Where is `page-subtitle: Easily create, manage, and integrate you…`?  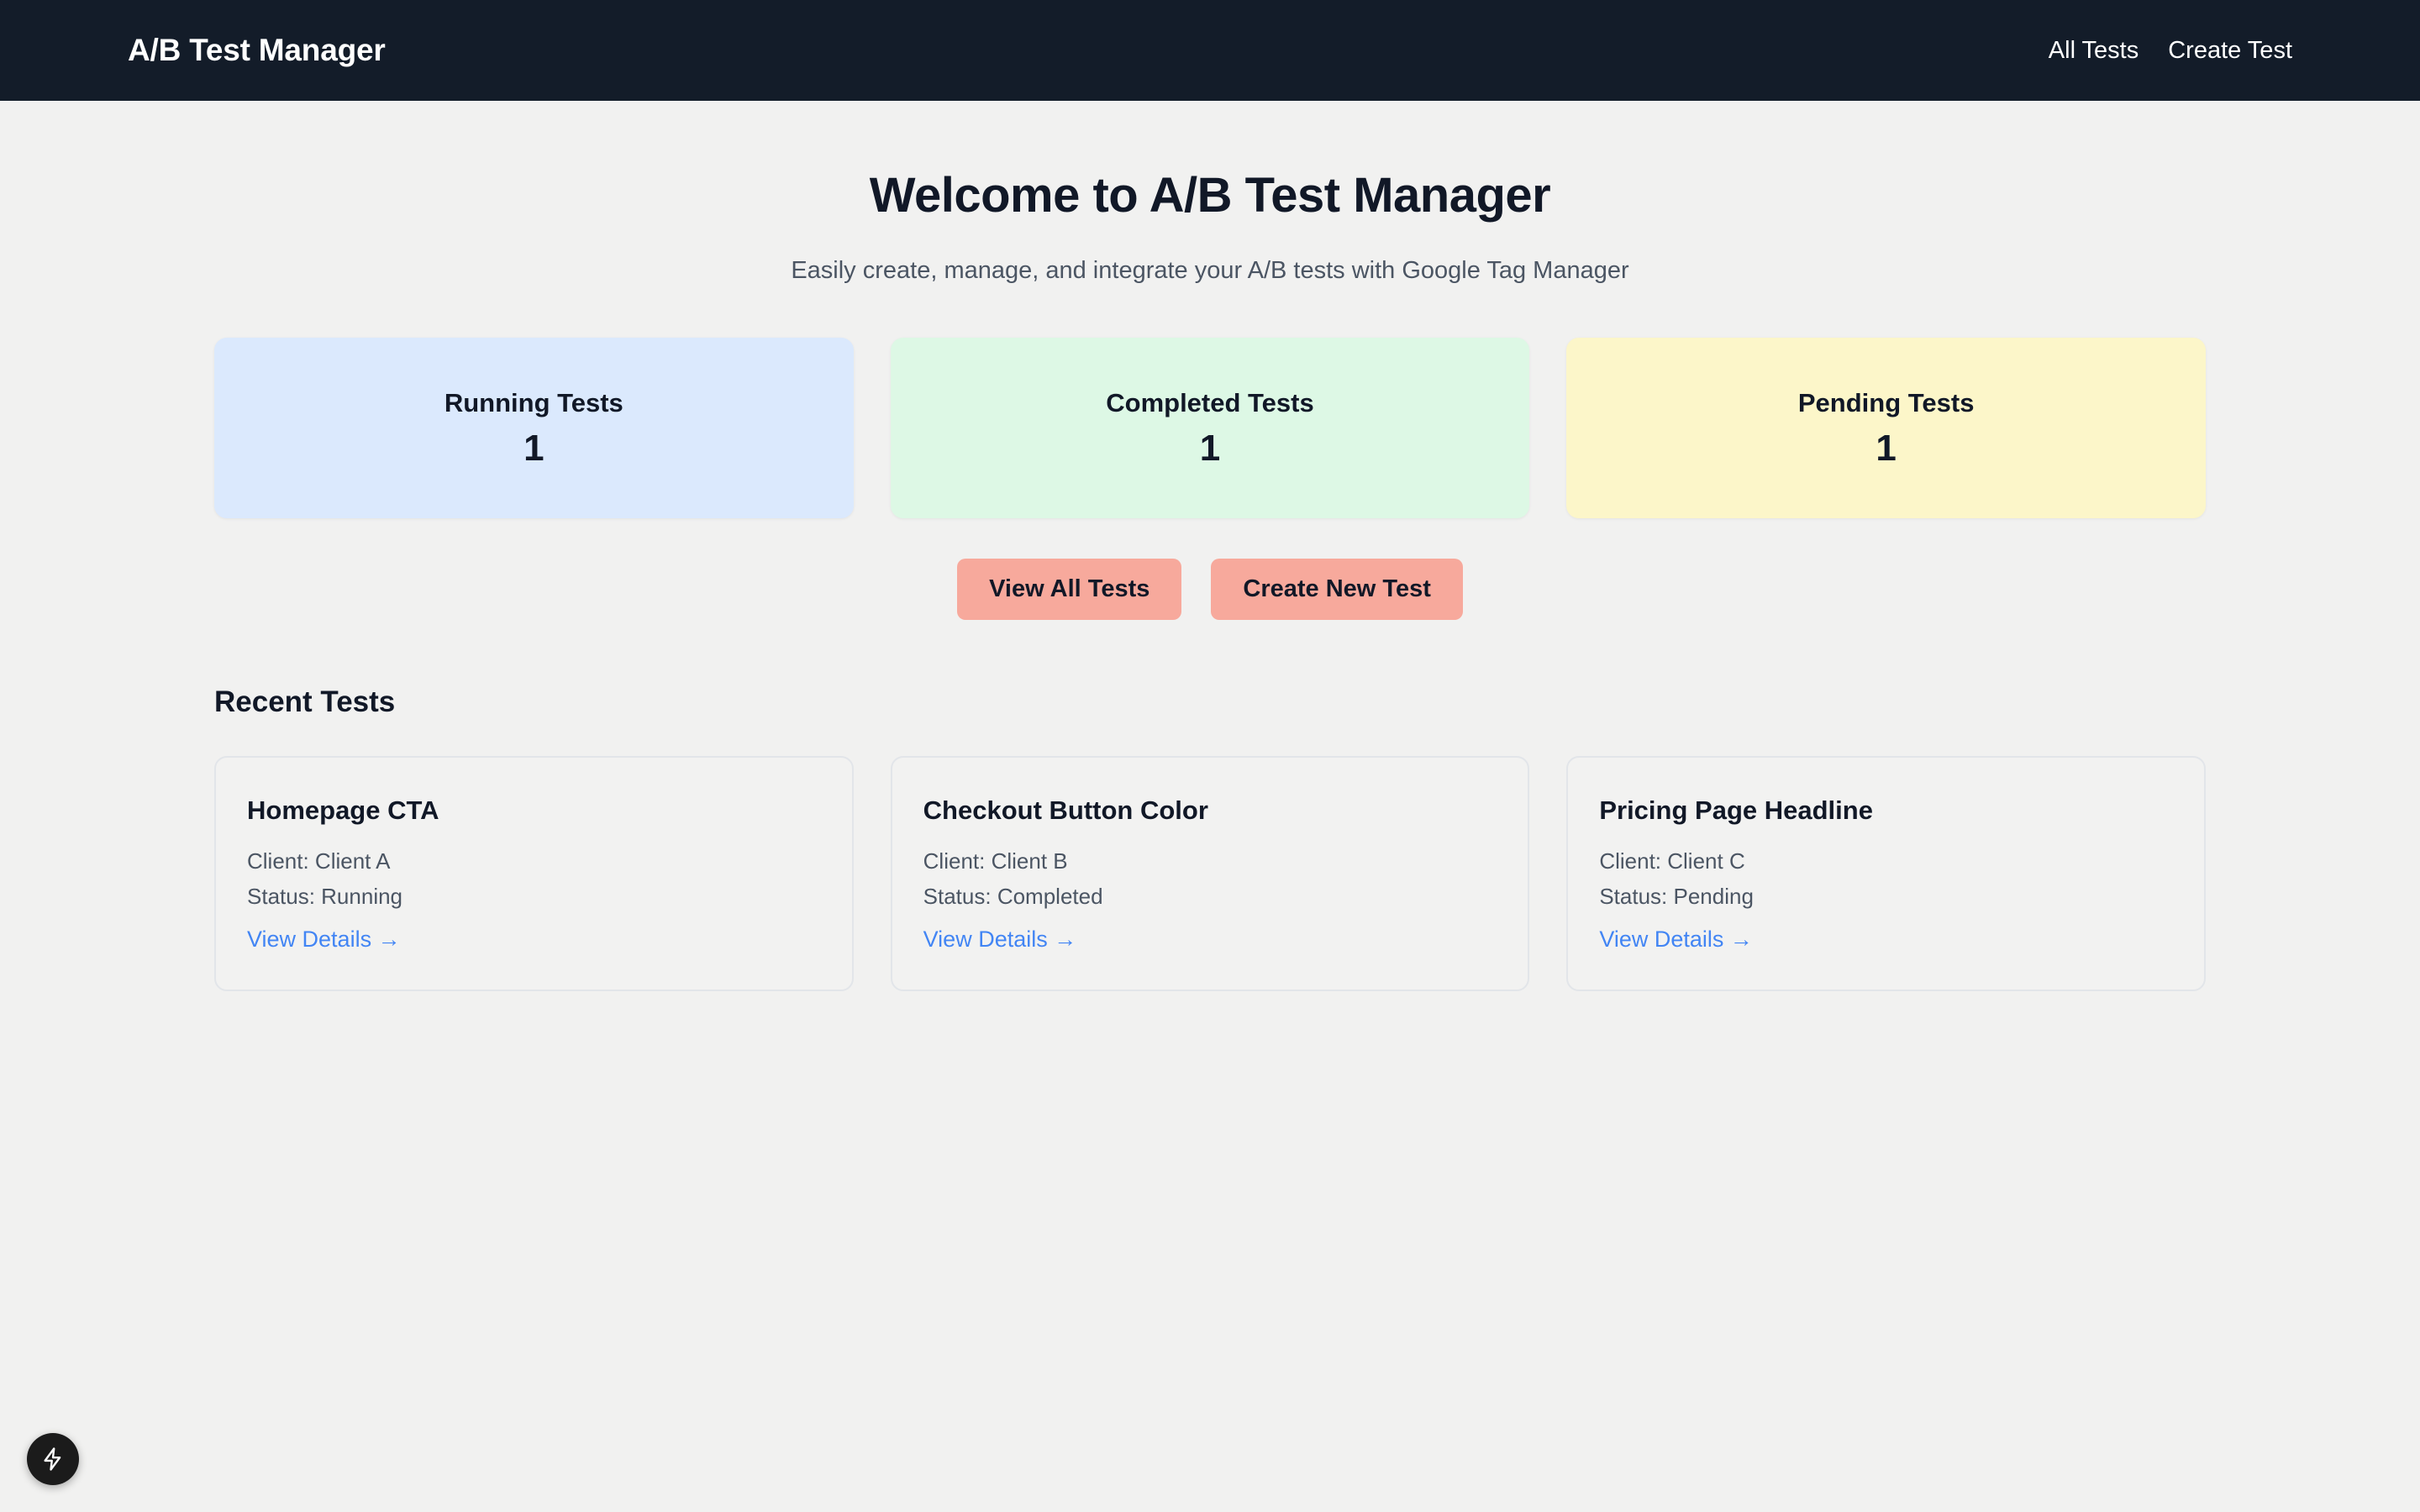
page-subtitle: Easily create, manage, and integrate you… is located at coordinates (1210, 270).